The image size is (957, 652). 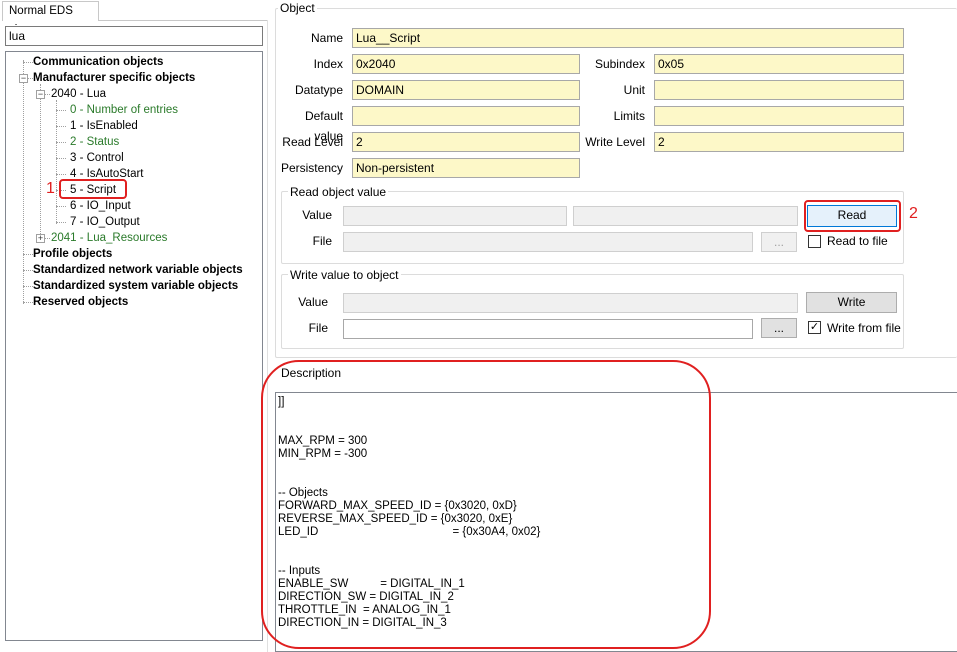 I want to click on read-to-file-label: Read to file, so click(x=857, y=241).